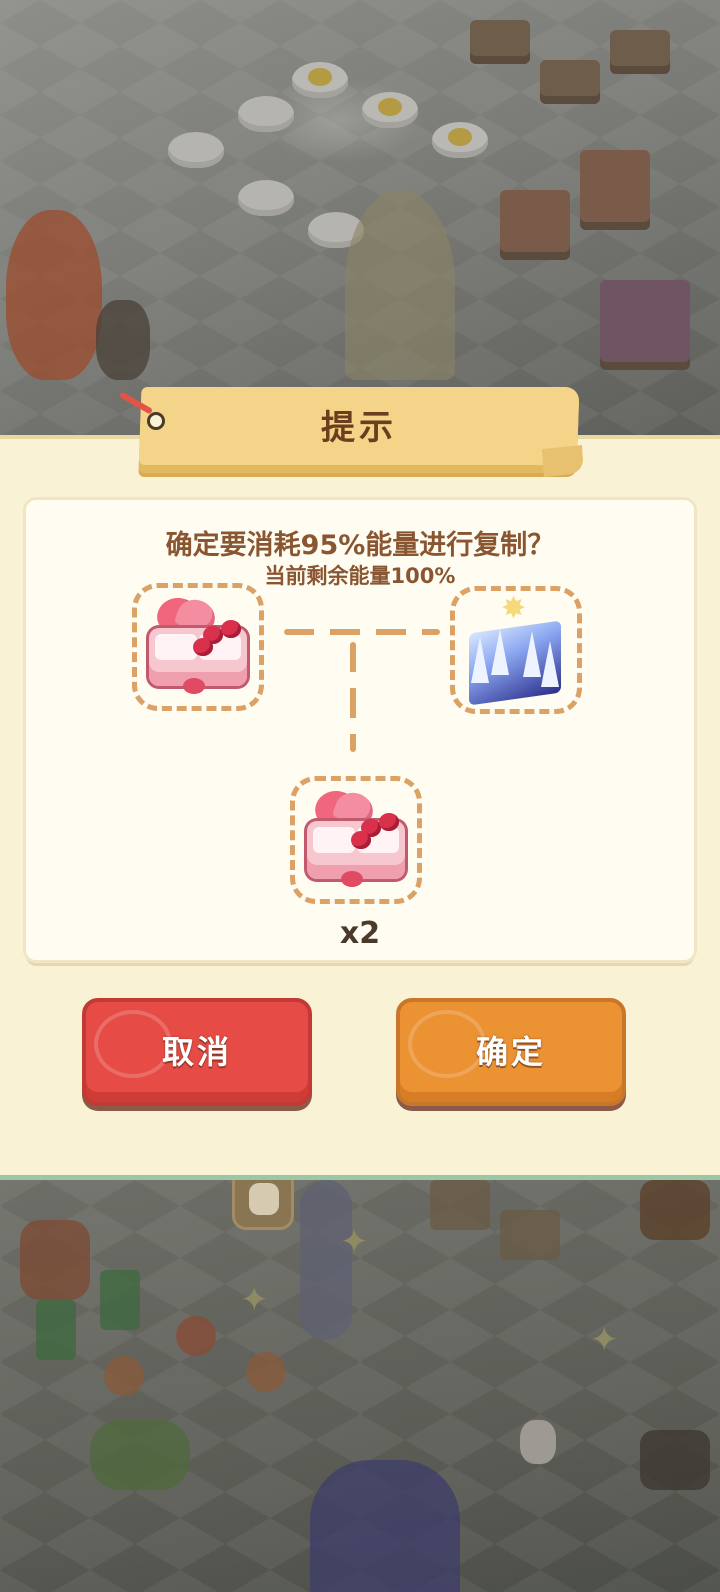 This screenshot has height=1592, width=720. Describe the element at coordinates (385, 1526) in the screenshot. I see `tent-decoration` at that location.